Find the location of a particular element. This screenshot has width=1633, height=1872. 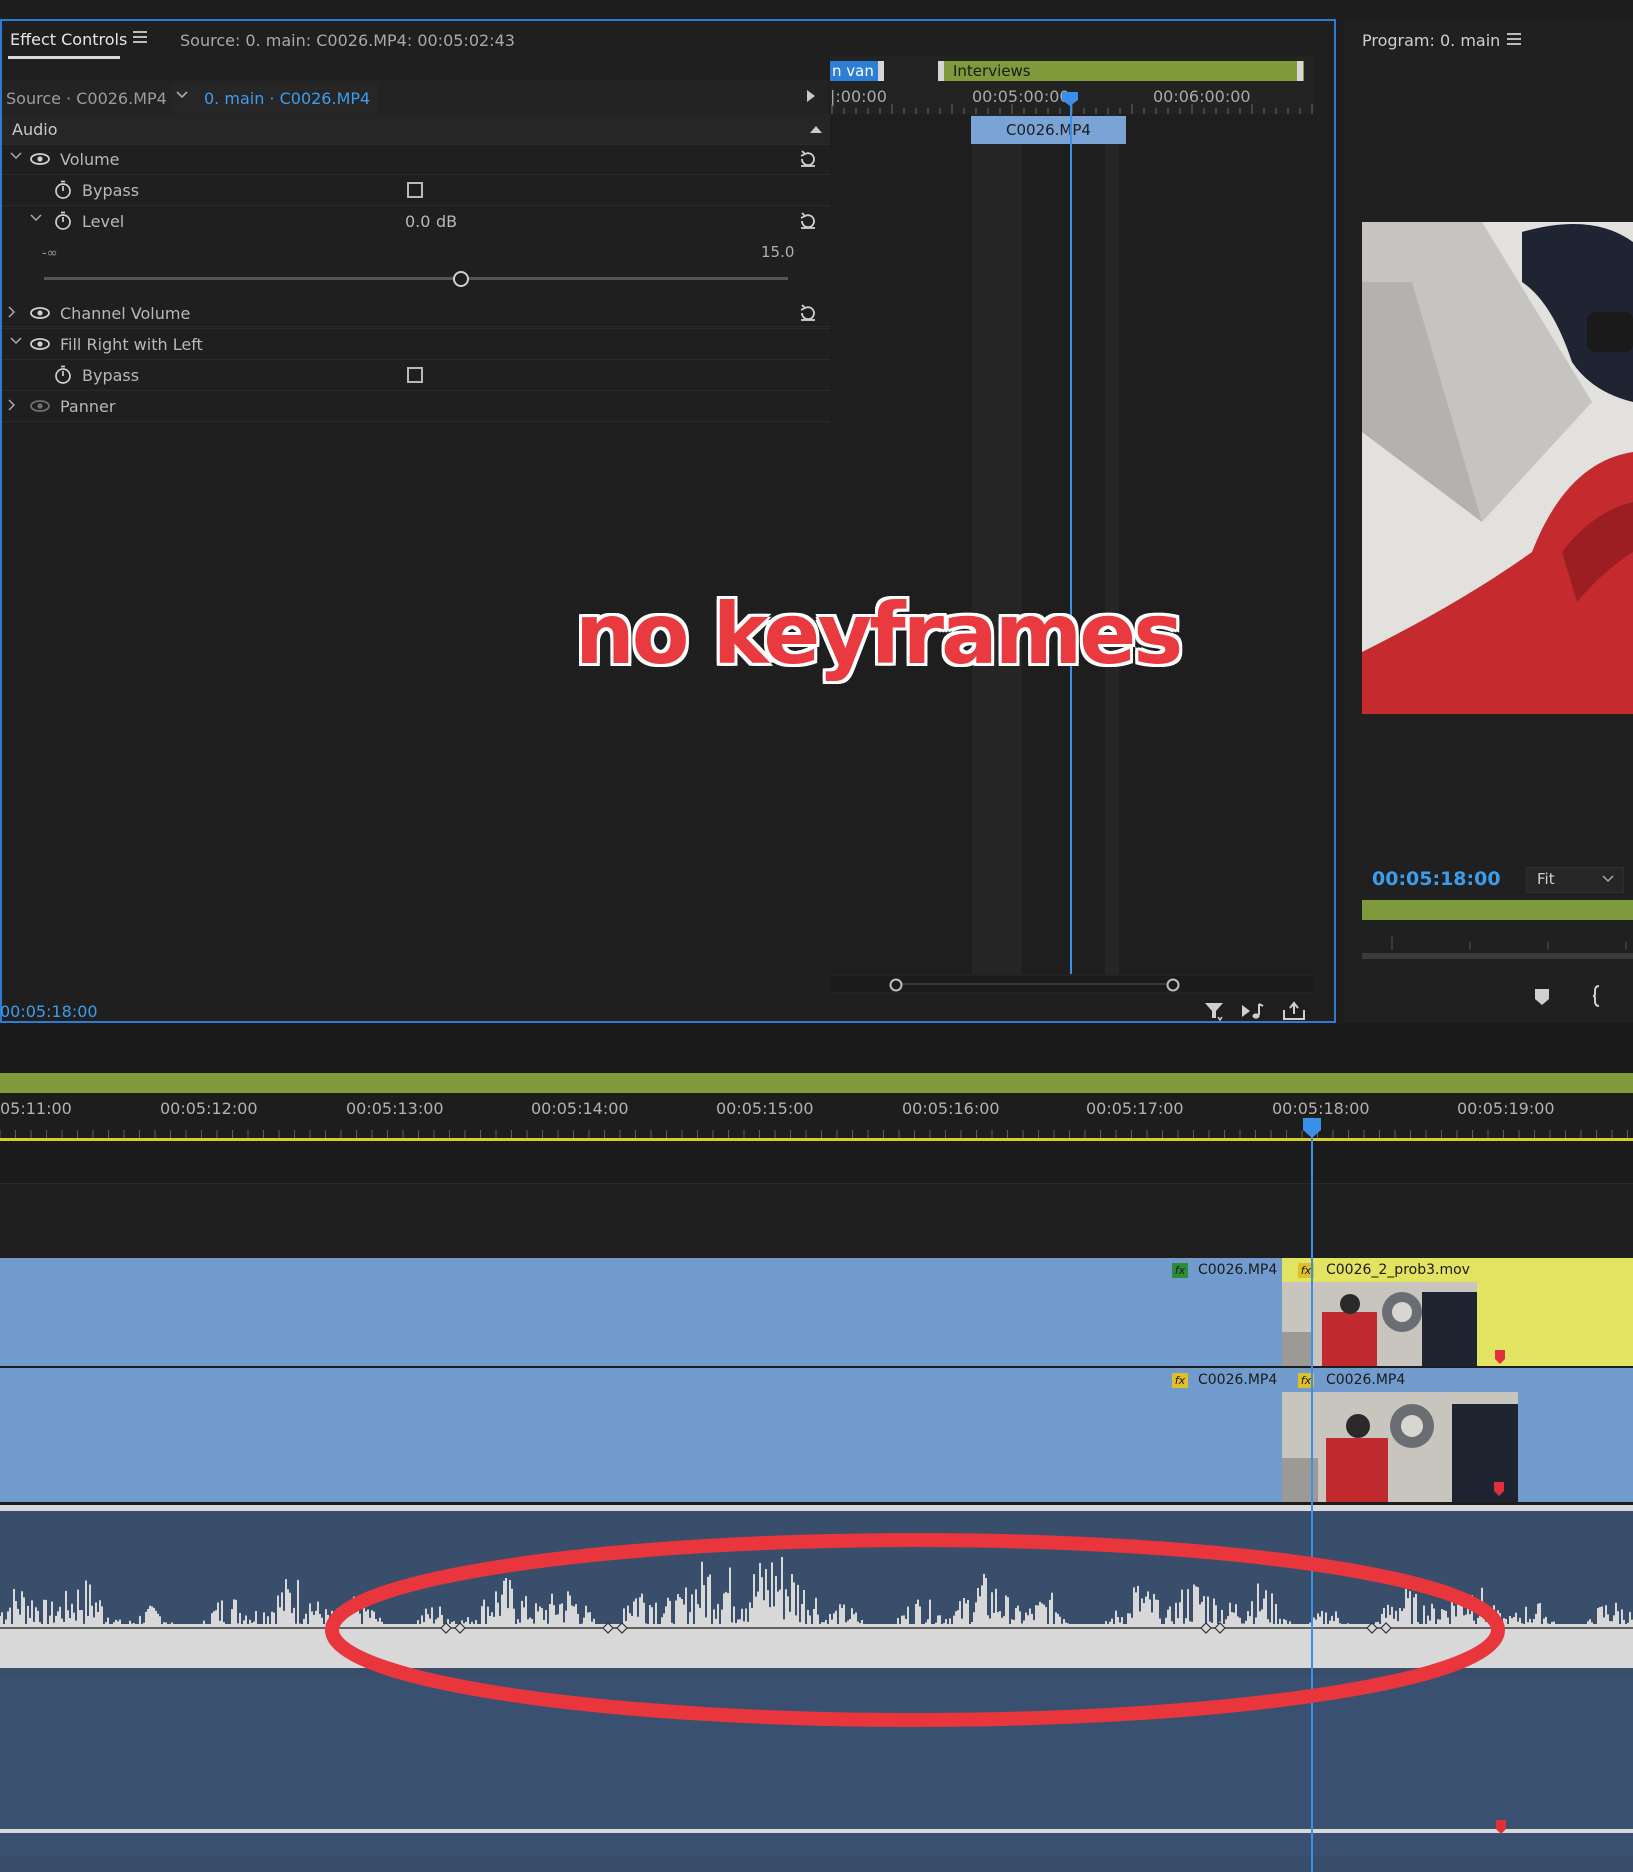

add-marker-icon is located at coordinates (1542, 997).